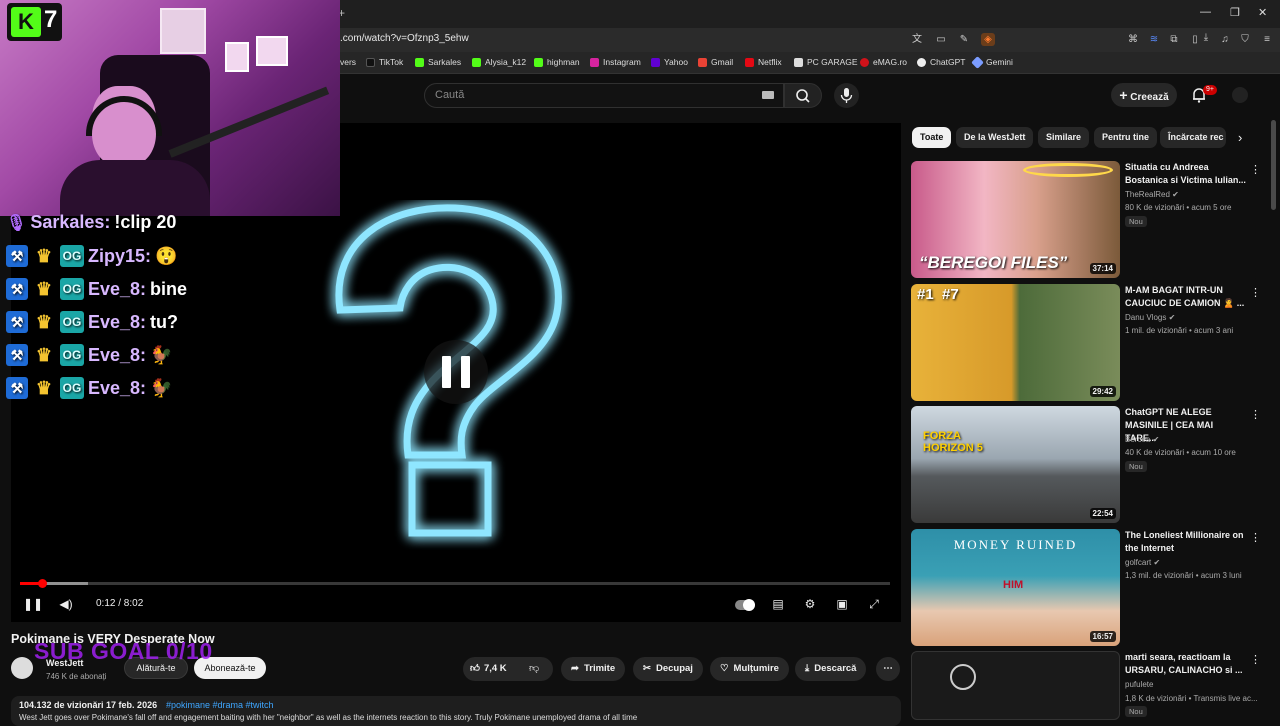 Image resolution: width=1280 pixels, height=726 pixels. Describe the element at coordinates (715, 62) in the screenshot. I see `bookmark-item: Gmail` at that location.